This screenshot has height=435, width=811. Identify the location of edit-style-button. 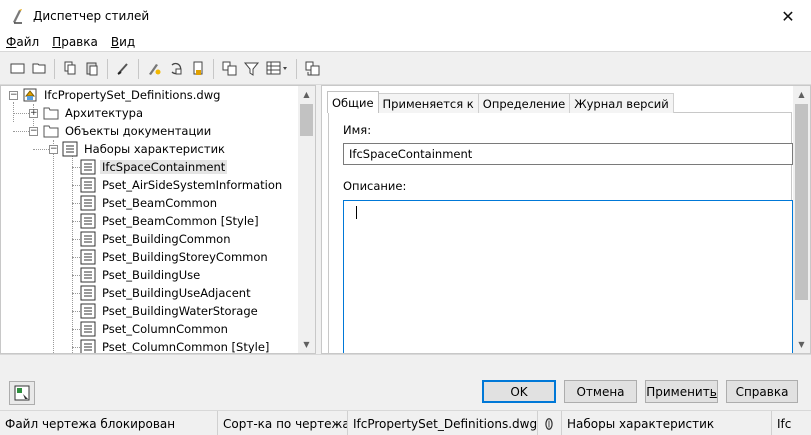
(154, 69).